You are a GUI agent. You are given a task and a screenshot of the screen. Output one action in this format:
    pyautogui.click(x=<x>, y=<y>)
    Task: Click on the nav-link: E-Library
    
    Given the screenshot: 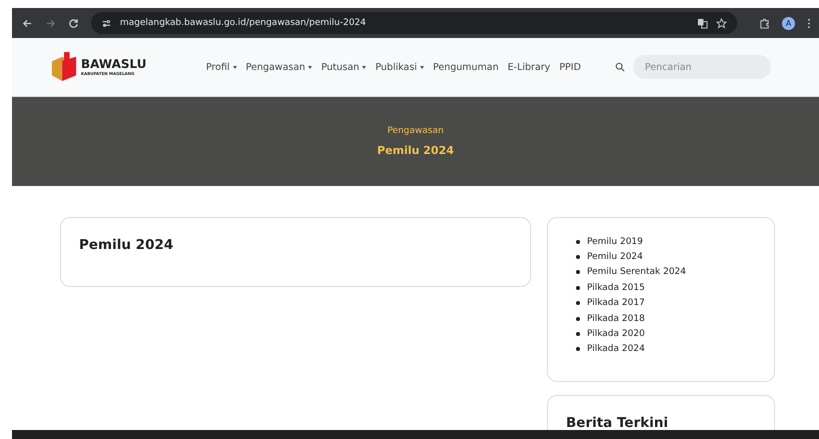 What is the action you would take?
    pyautogui.click(x=529, y=67)
    